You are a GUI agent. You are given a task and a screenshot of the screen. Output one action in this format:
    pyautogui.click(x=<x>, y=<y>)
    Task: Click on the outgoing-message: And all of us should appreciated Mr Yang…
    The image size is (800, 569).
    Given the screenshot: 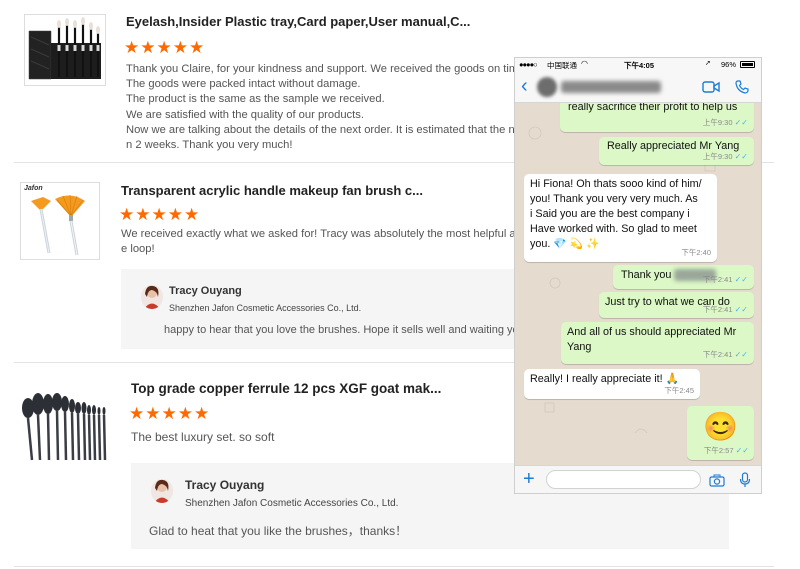 What is the action you would take?
    pyautogui.click(x=657, y=343)
    